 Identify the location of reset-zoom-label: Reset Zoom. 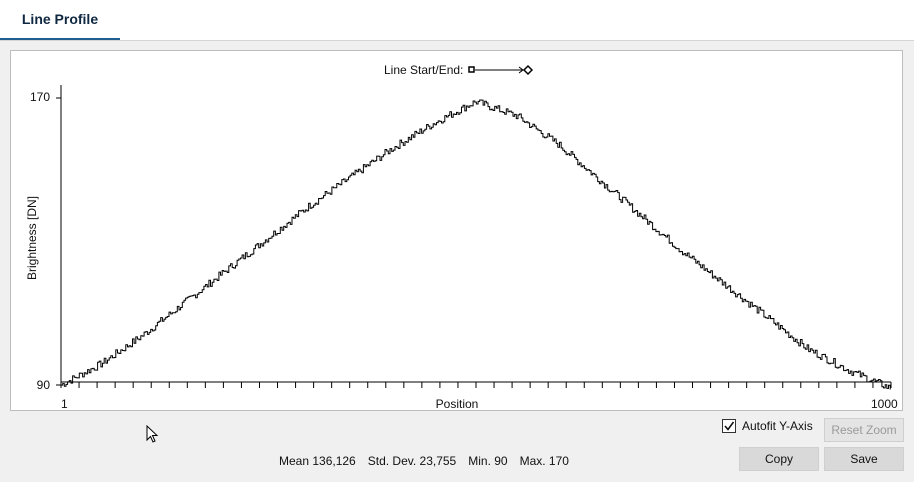
(864, 430).